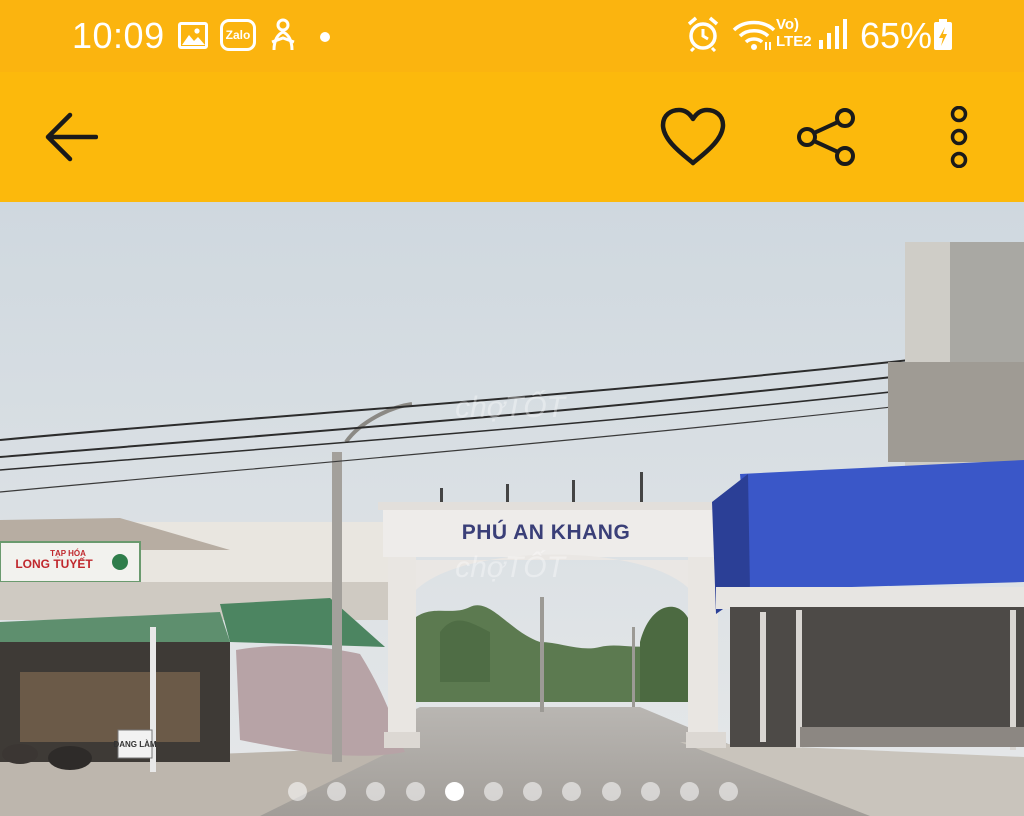 The width and height of the screenshot is (1024, 816). Describe the element at coordinates (794, 33) in the screenshot. I see `volte-icon: Vo) LTE2` at that location.